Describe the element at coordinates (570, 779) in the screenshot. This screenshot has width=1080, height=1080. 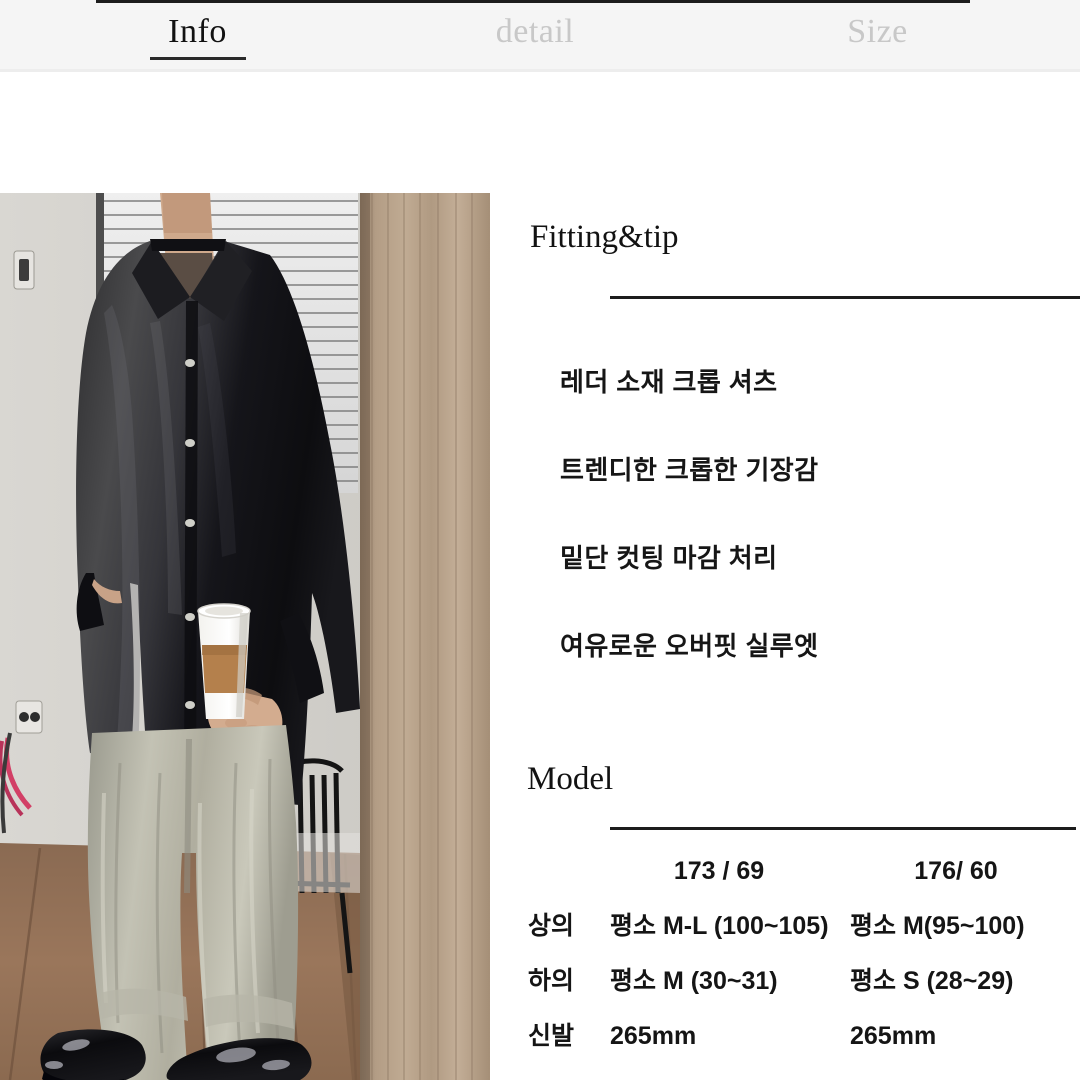
I see `model-heading: Model` at that location.